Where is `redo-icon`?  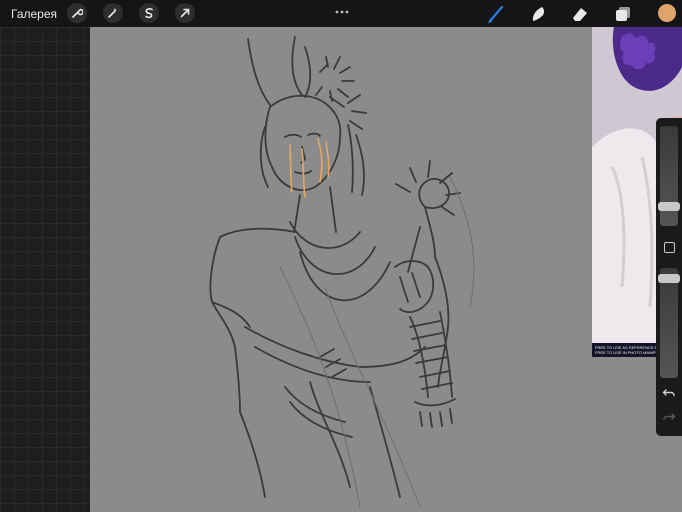 redo-icon is located at coordinates (669, 417).